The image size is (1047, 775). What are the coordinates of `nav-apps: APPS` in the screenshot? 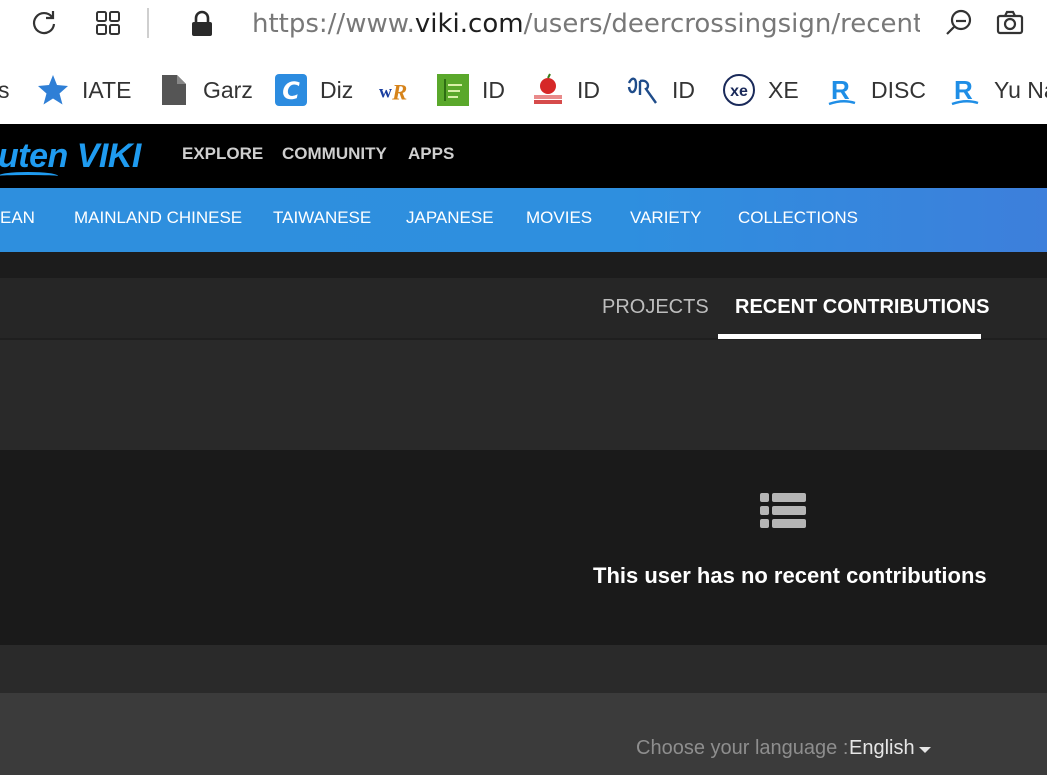 It's located at (431, 154).